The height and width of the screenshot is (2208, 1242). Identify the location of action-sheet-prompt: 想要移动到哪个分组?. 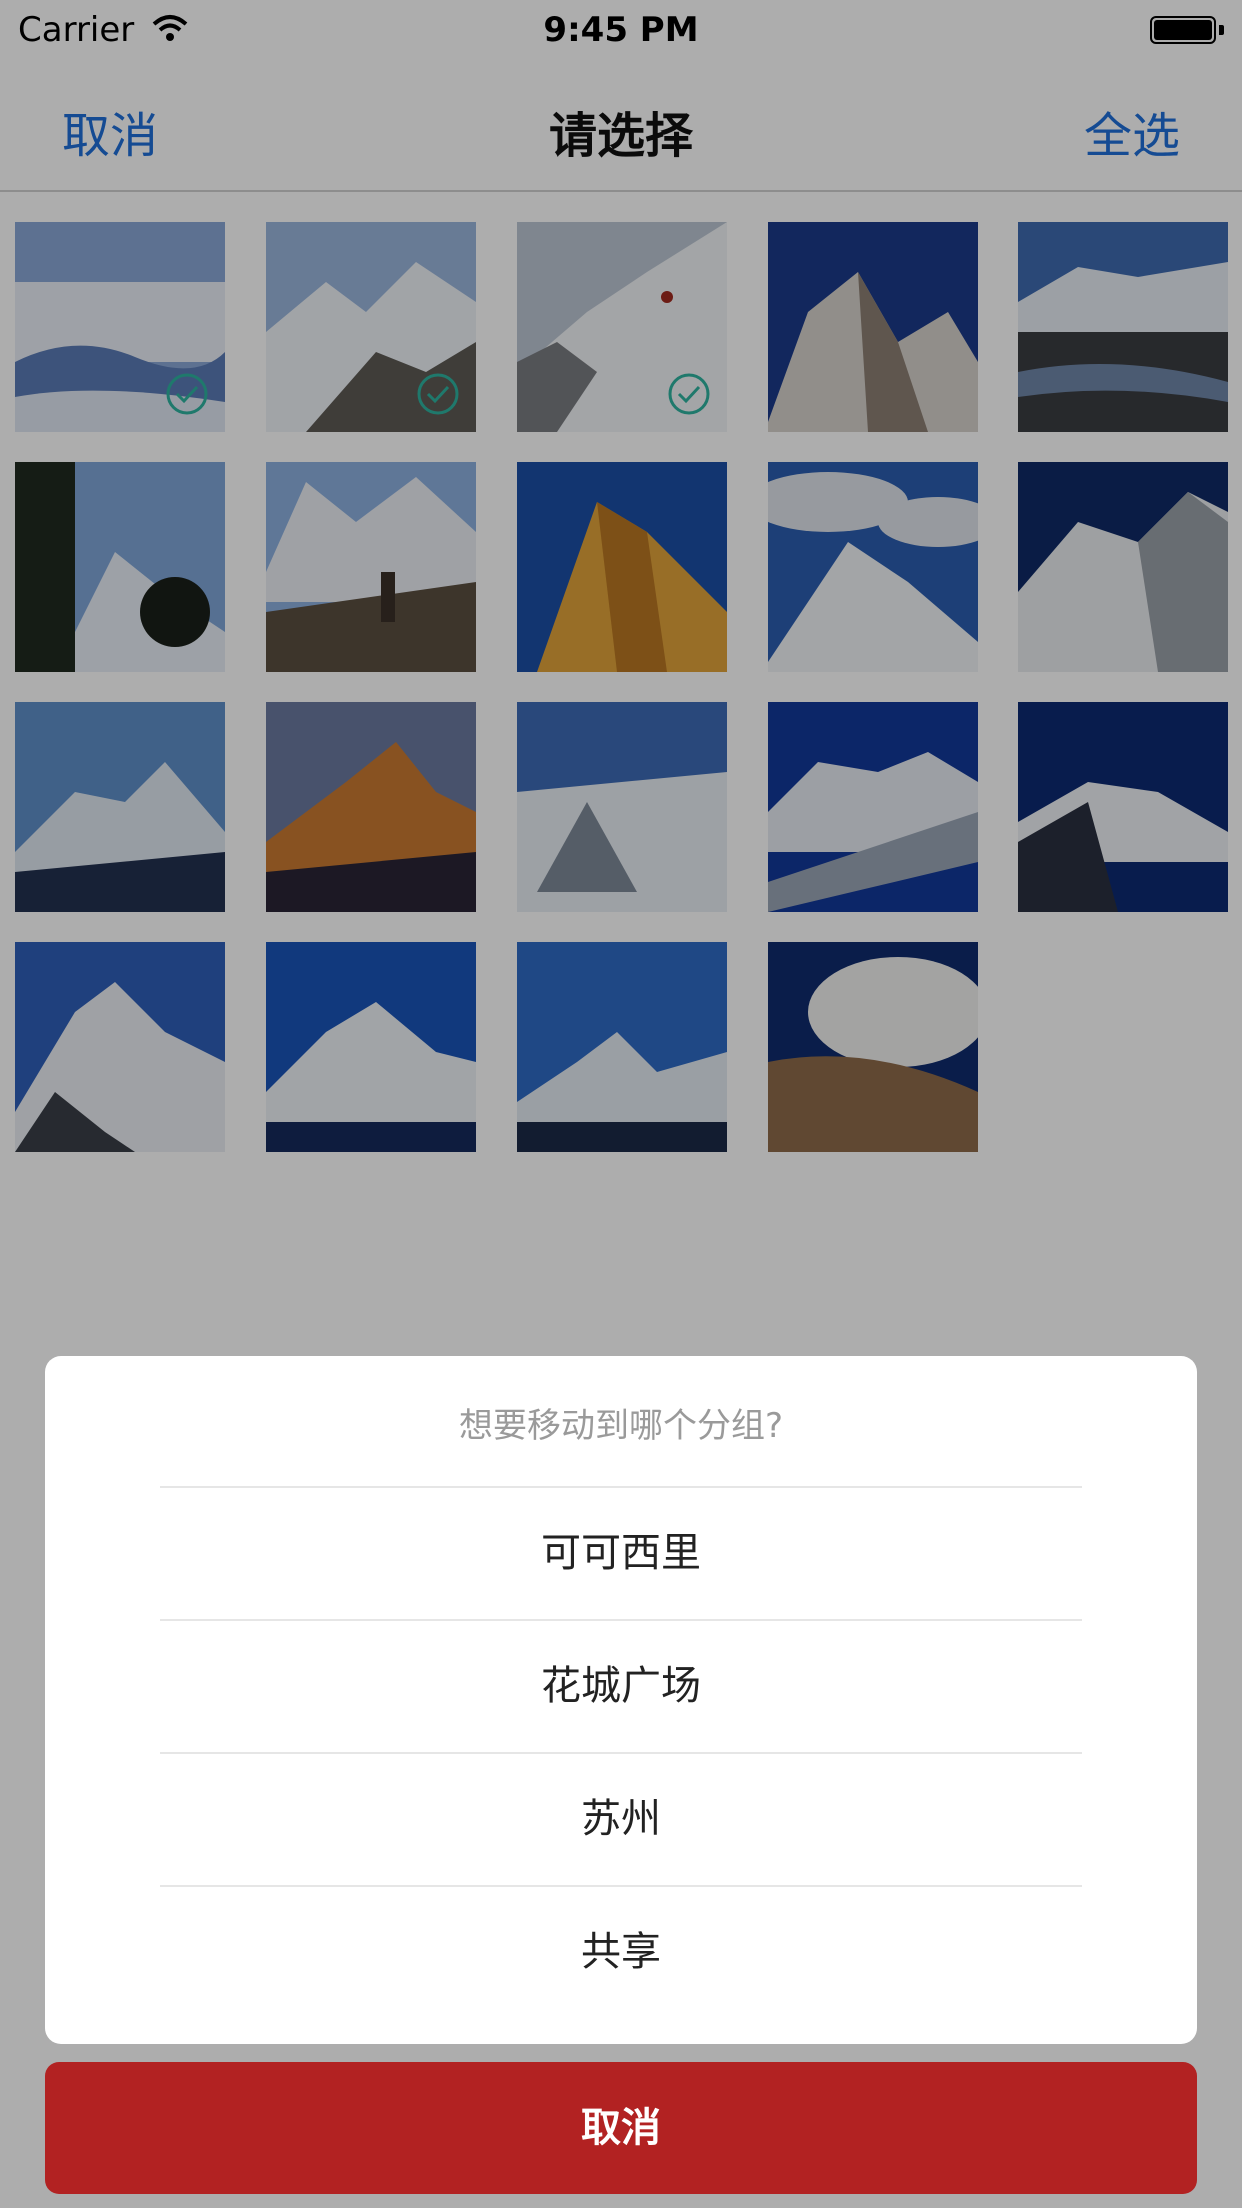
(621, 1426).